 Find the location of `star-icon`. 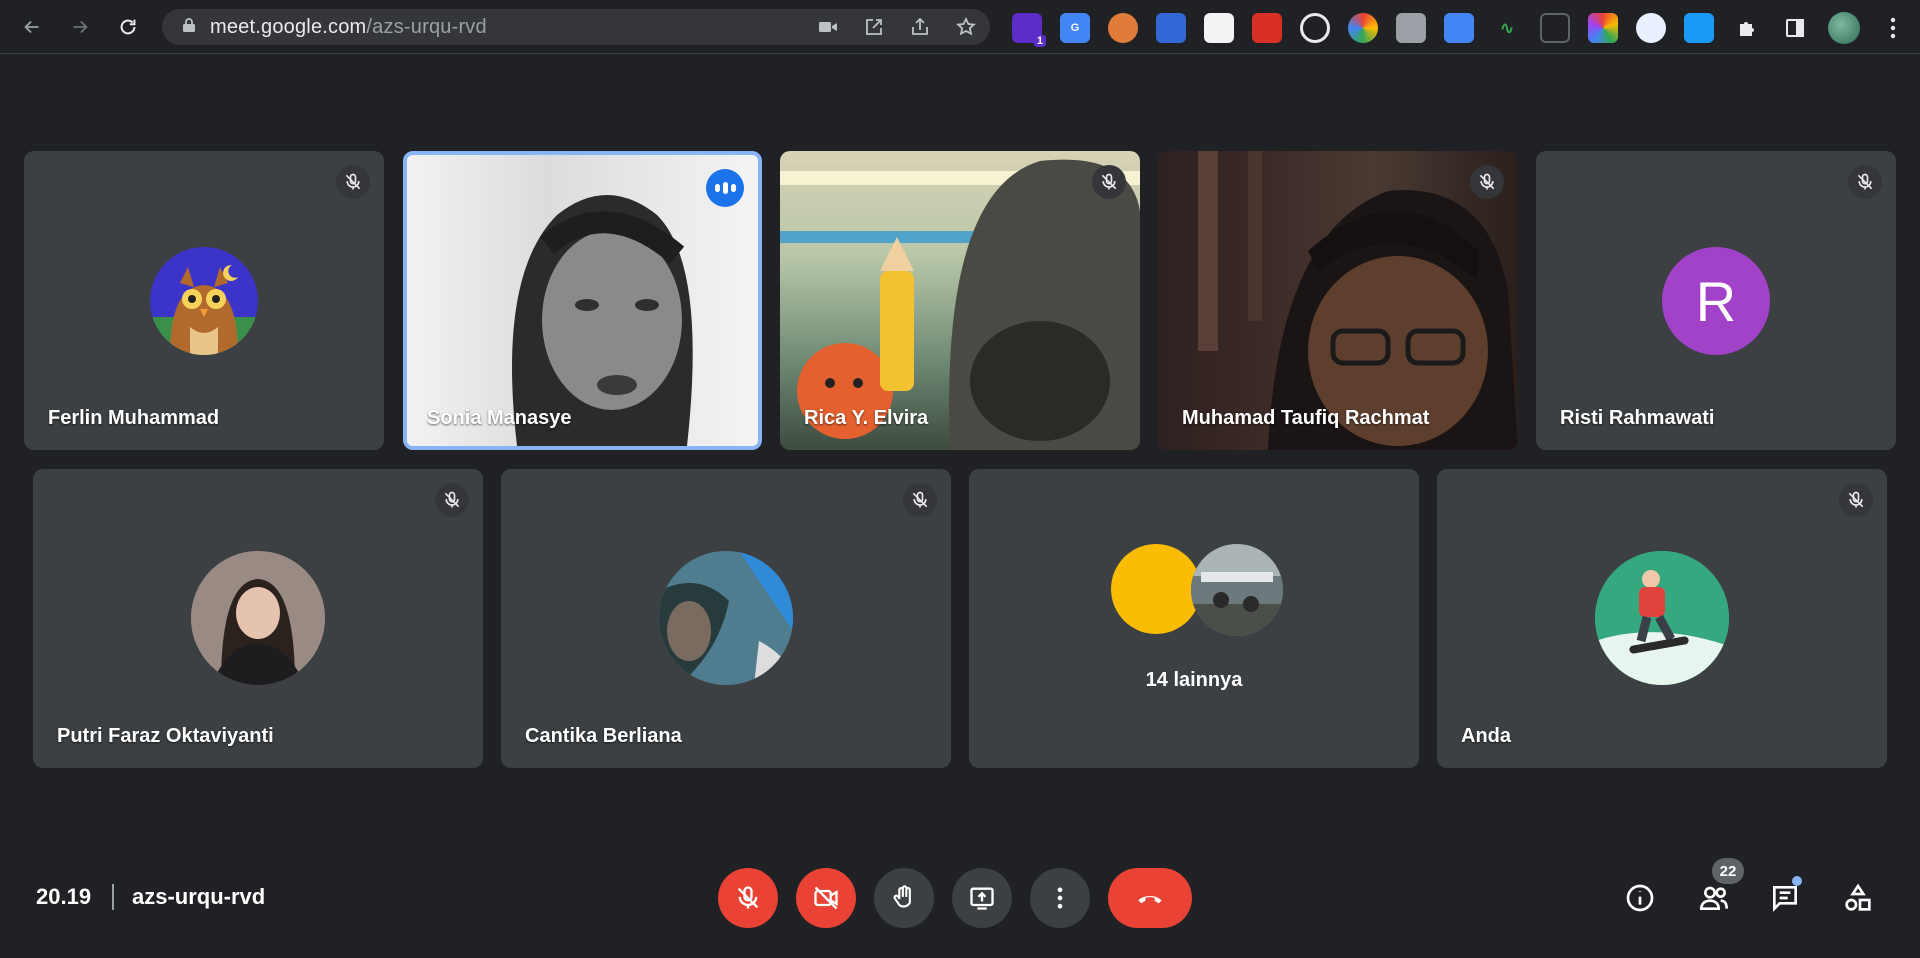

star-icon is located at coordinates (966, 27).